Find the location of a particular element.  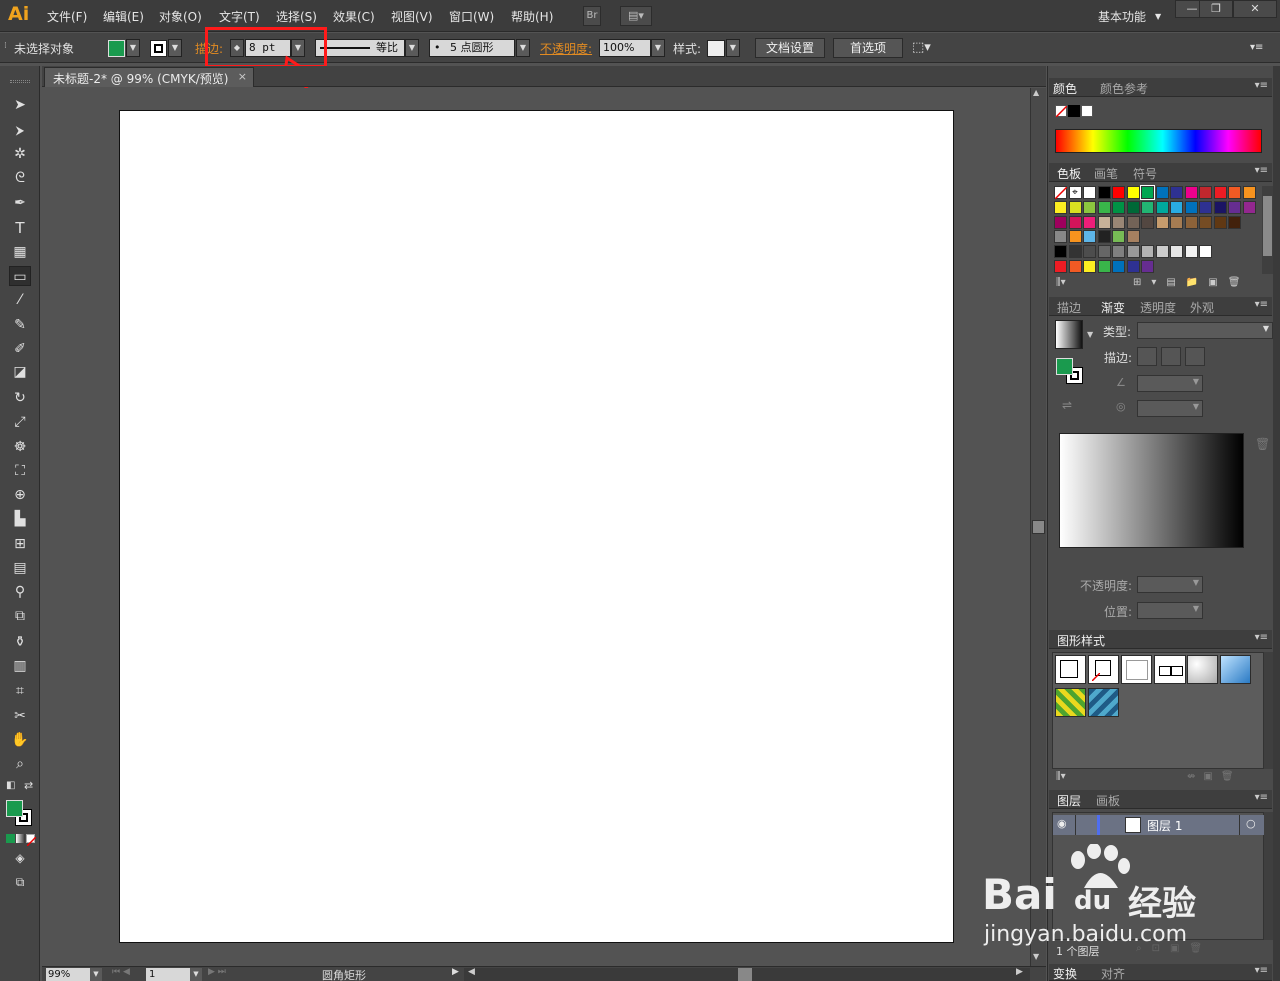

stroke-weight-dropdown-arrow: ▼ is located at coordinates (298, 48).